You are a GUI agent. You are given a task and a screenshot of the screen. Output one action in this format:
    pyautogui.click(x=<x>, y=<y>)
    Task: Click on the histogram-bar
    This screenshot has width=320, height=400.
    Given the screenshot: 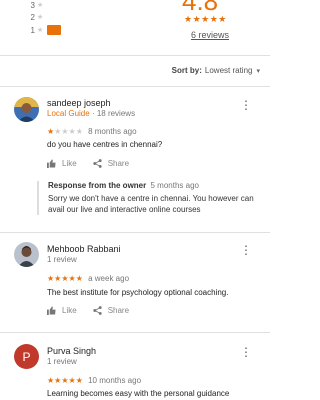 What is the action you would take?
    pyautogui.click(x=54, y=30)
    